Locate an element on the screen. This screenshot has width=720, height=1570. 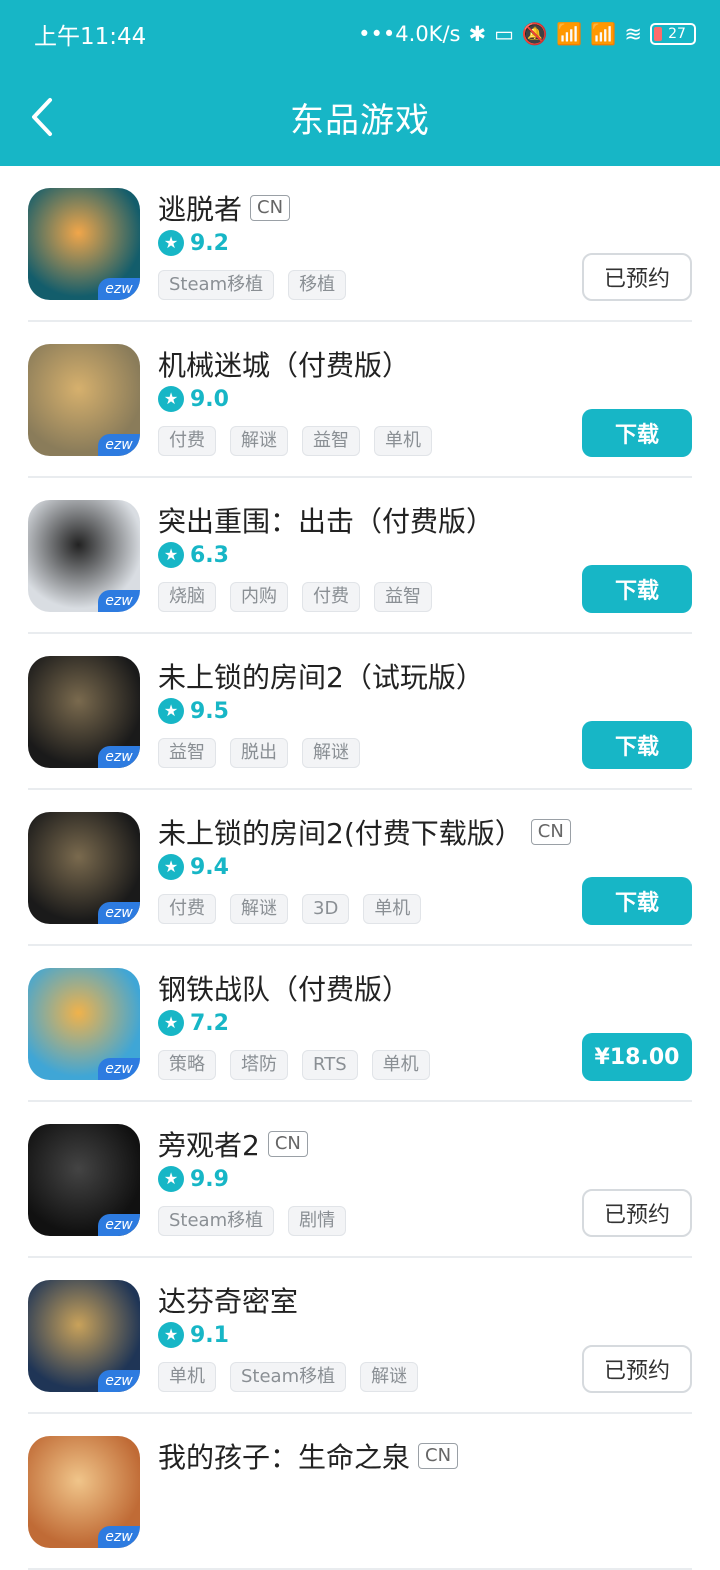
rating-value: 6.3 is located at coordinates (209, 555).